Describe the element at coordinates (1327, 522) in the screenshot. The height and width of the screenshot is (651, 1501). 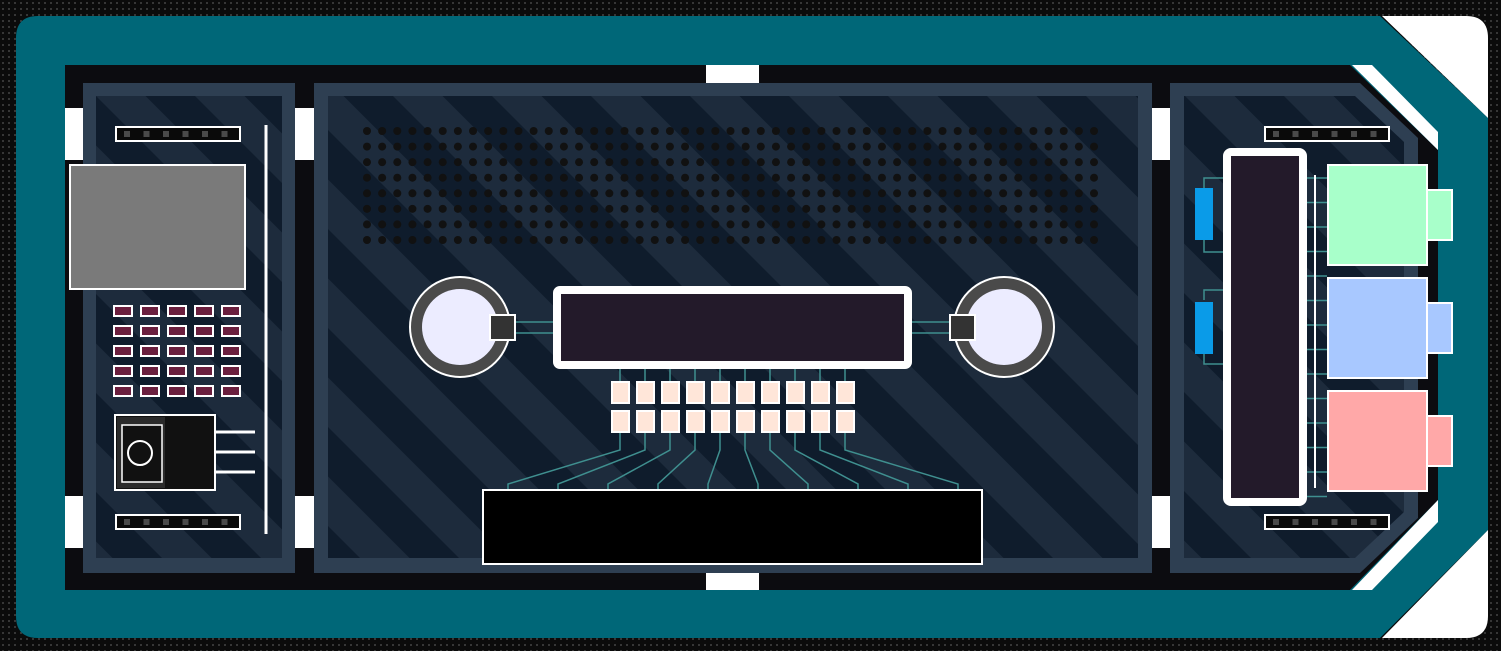
I see `right-header-bottom` at that location.